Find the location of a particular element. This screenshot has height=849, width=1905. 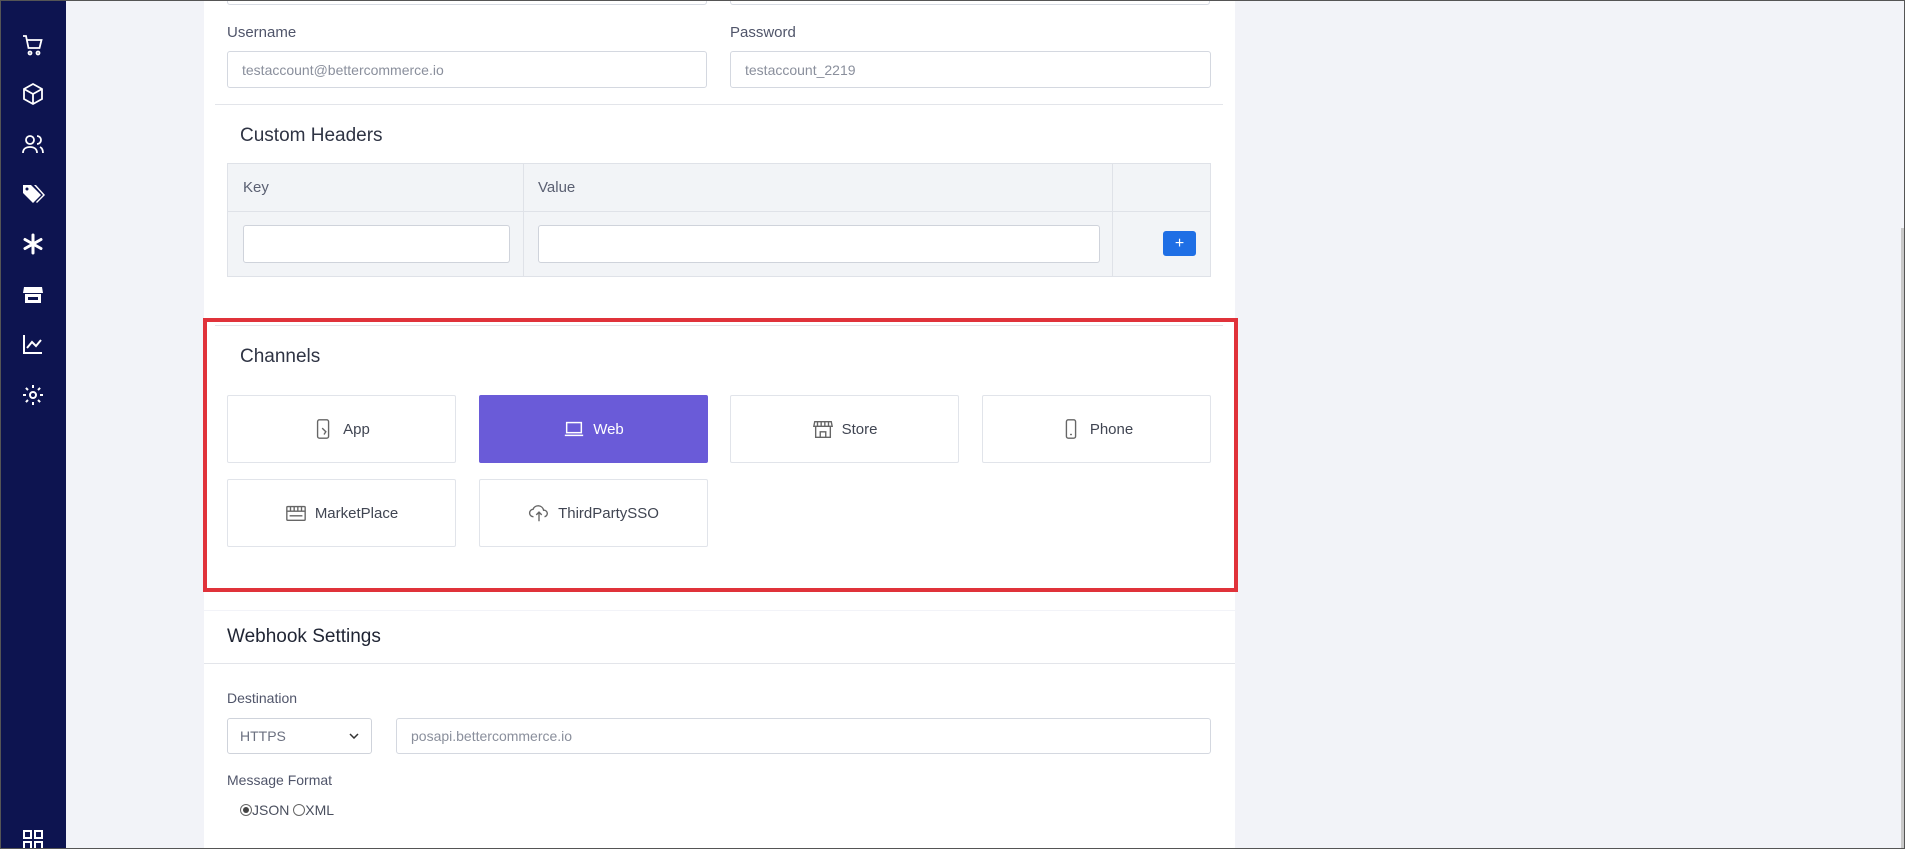

username-label: Username is located at coordinates (262, 32).